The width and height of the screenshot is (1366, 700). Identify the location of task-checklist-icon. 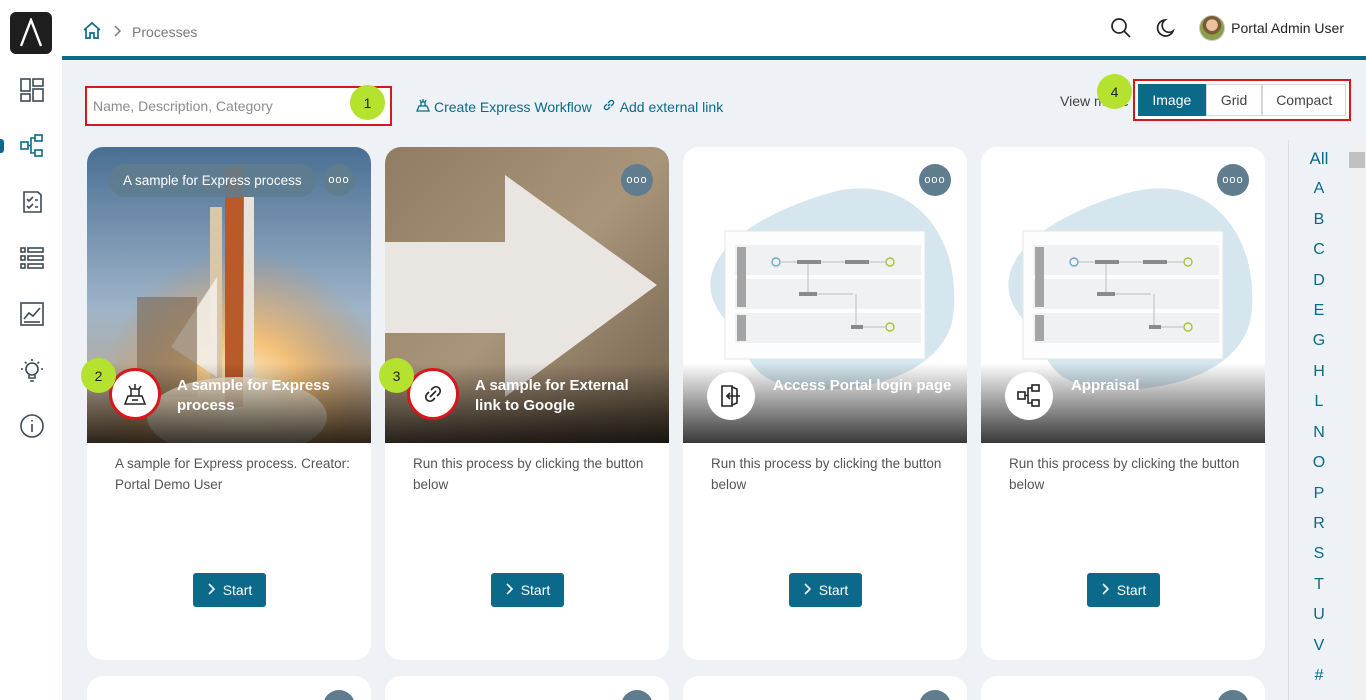
(32, 202).